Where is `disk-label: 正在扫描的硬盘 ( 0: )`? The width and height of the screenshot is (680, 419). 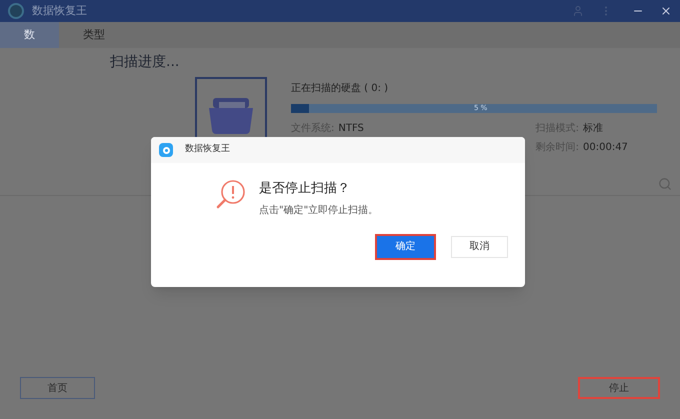 disk-label: 正在扫描的硬盘 ( 0: ) is located at coordinates (340, 89).